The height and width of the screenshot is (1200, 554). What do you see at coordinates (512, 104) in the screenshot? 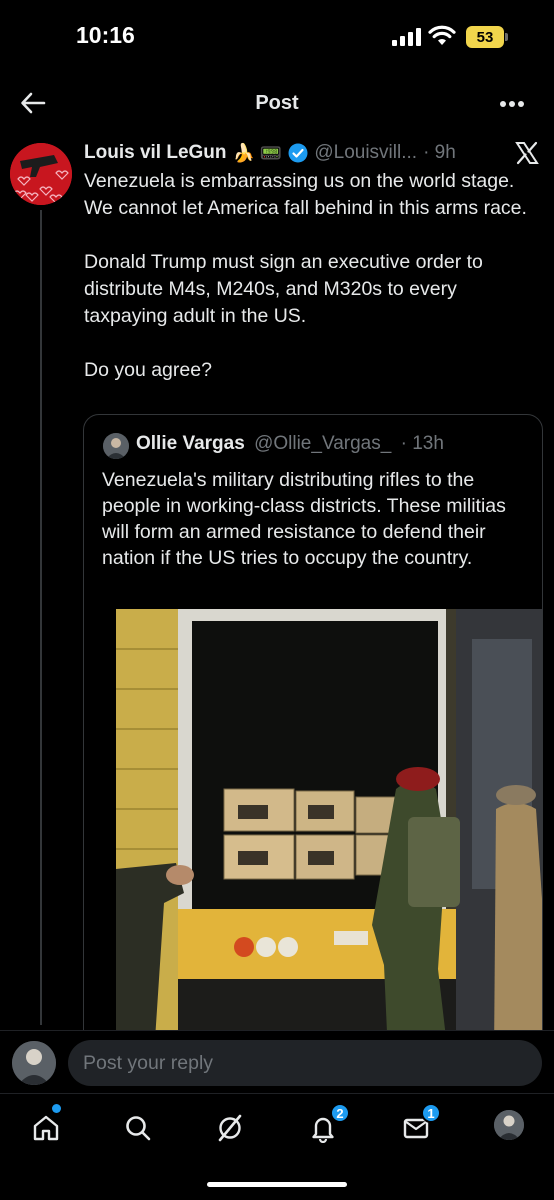
I see `more-options-icon` at bounding box center [512, 104].